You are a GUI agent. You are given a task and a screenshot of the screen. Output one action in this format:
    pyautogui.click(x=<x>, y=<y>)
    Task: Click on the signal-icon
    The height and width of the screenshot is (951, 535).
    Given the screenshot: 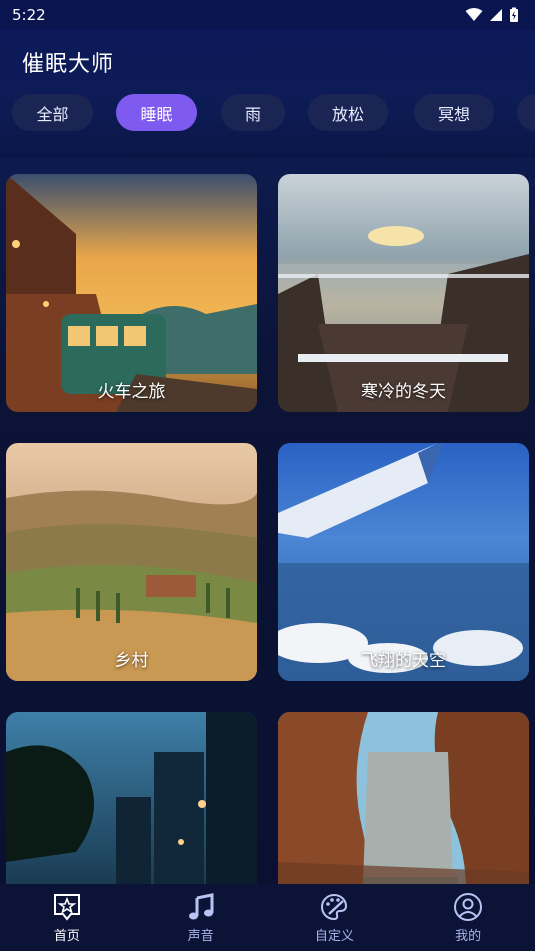 What is the action you would take?
    pyautogui.click(x=496, y=15)
    